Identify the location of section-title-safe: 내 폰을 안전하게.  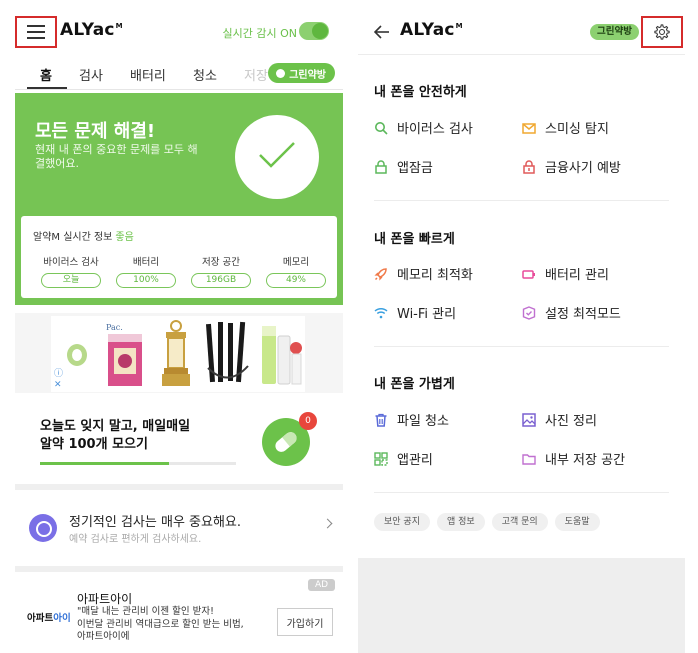
(420, 92).